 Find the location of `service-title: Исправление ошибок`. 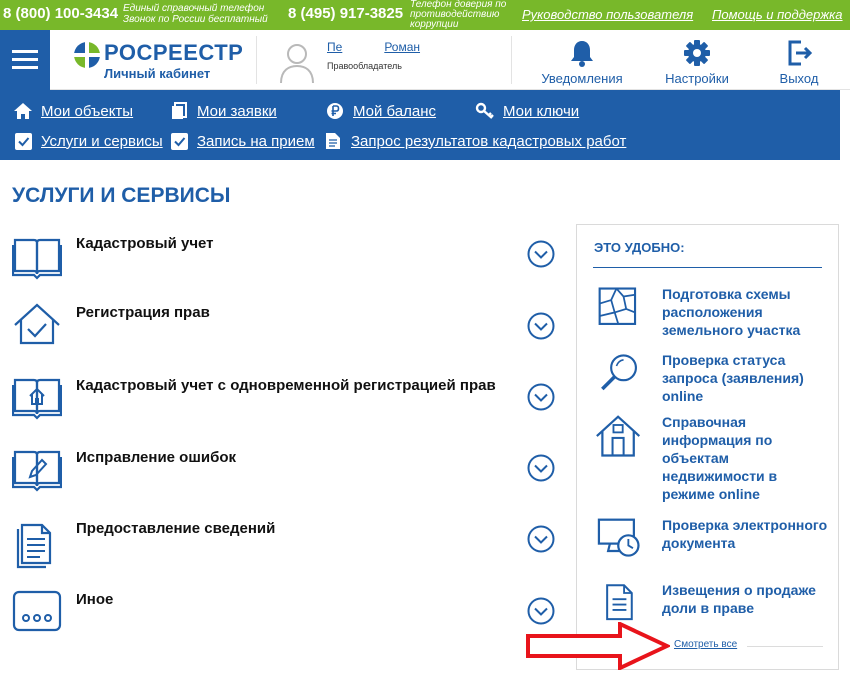

service-title: Исправление ошибок is located at coordinates (156, 457).